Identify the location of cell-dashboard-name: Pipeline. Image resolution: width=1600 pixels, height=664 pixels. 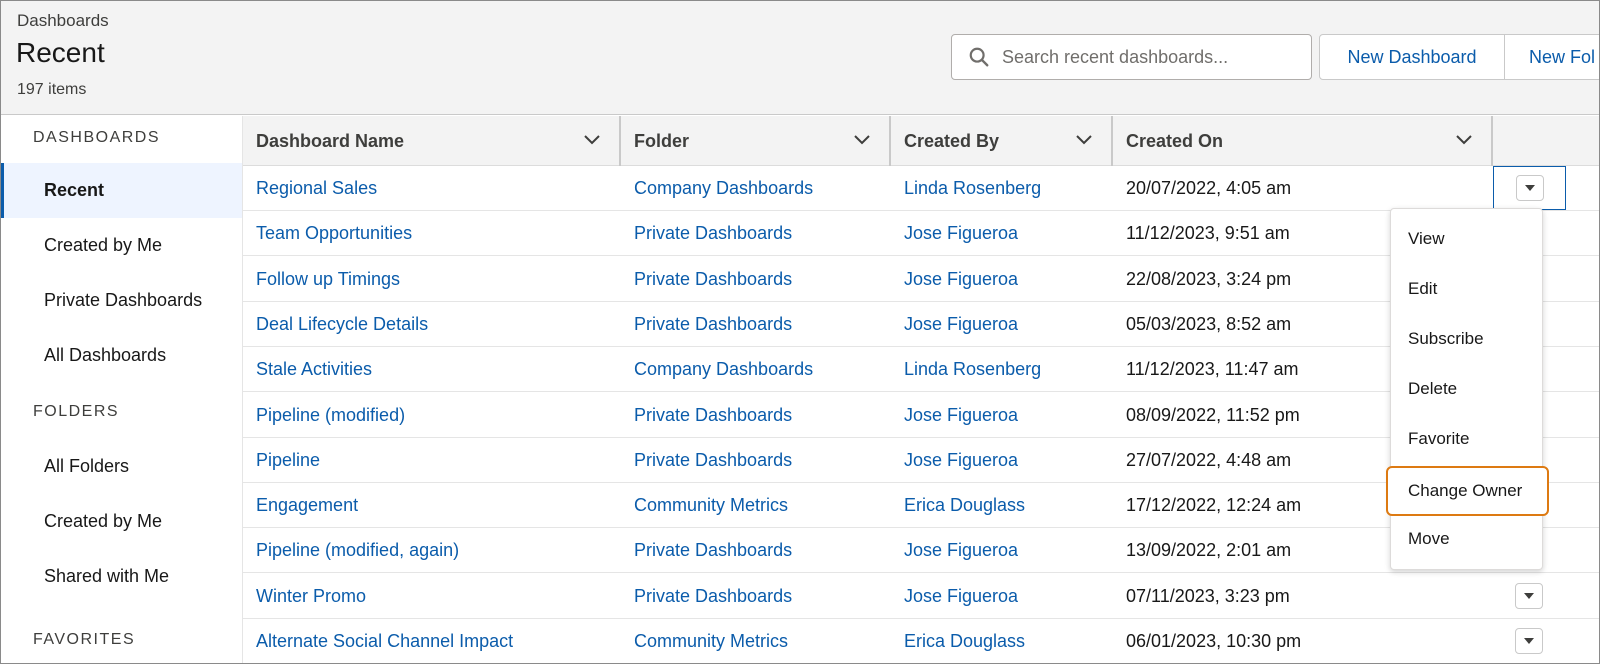
(281, 460).